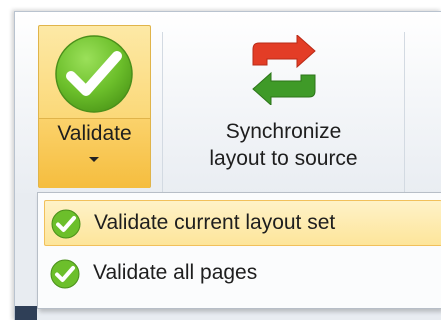 The height and width of the screenshot is (320, 441). What do you see at coordinates (283, 131) in the screenshot?
I see `synchronize-label-line1: Synchronize` at bounding box center [283, 131].